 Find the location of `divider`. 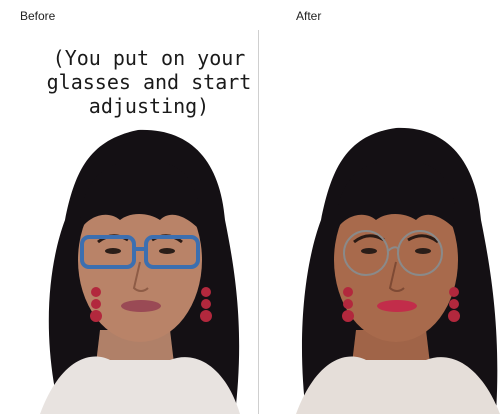

divider is located at coordinates (258, 222).